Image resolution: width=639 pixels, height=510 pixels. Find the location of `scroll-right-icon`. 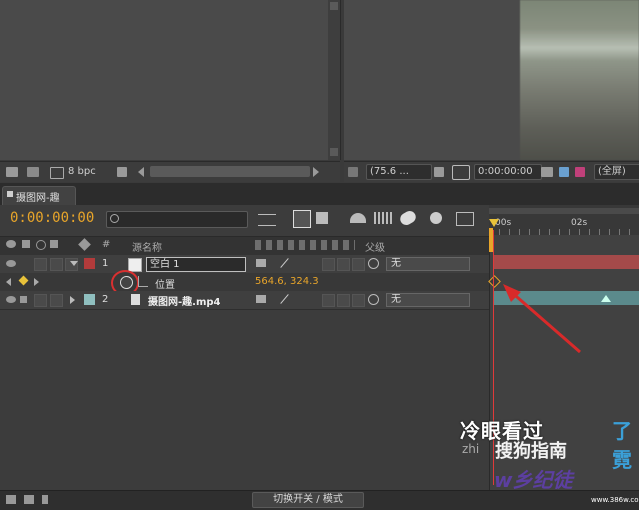

scroll-right-icon is located at coordinates (316, 172).